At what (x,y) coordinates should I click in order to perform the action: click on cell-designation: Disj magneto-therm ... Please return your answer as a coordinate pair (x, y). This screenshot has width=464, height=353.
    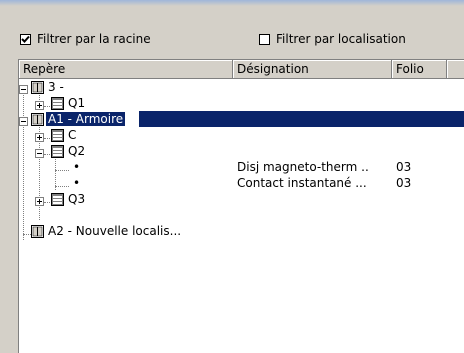
    Looking at the image, I should click on (303, 167).